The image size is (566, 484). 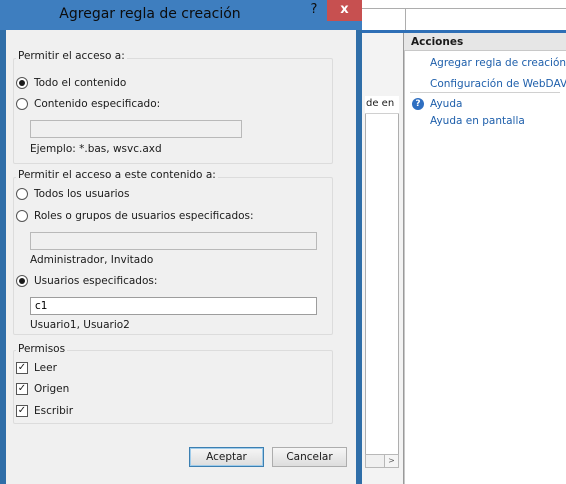 What do you see at coordinates (52, 389) in the screenshot?
I see `permission-source-label: Origen` at bounding box center [52, 389].